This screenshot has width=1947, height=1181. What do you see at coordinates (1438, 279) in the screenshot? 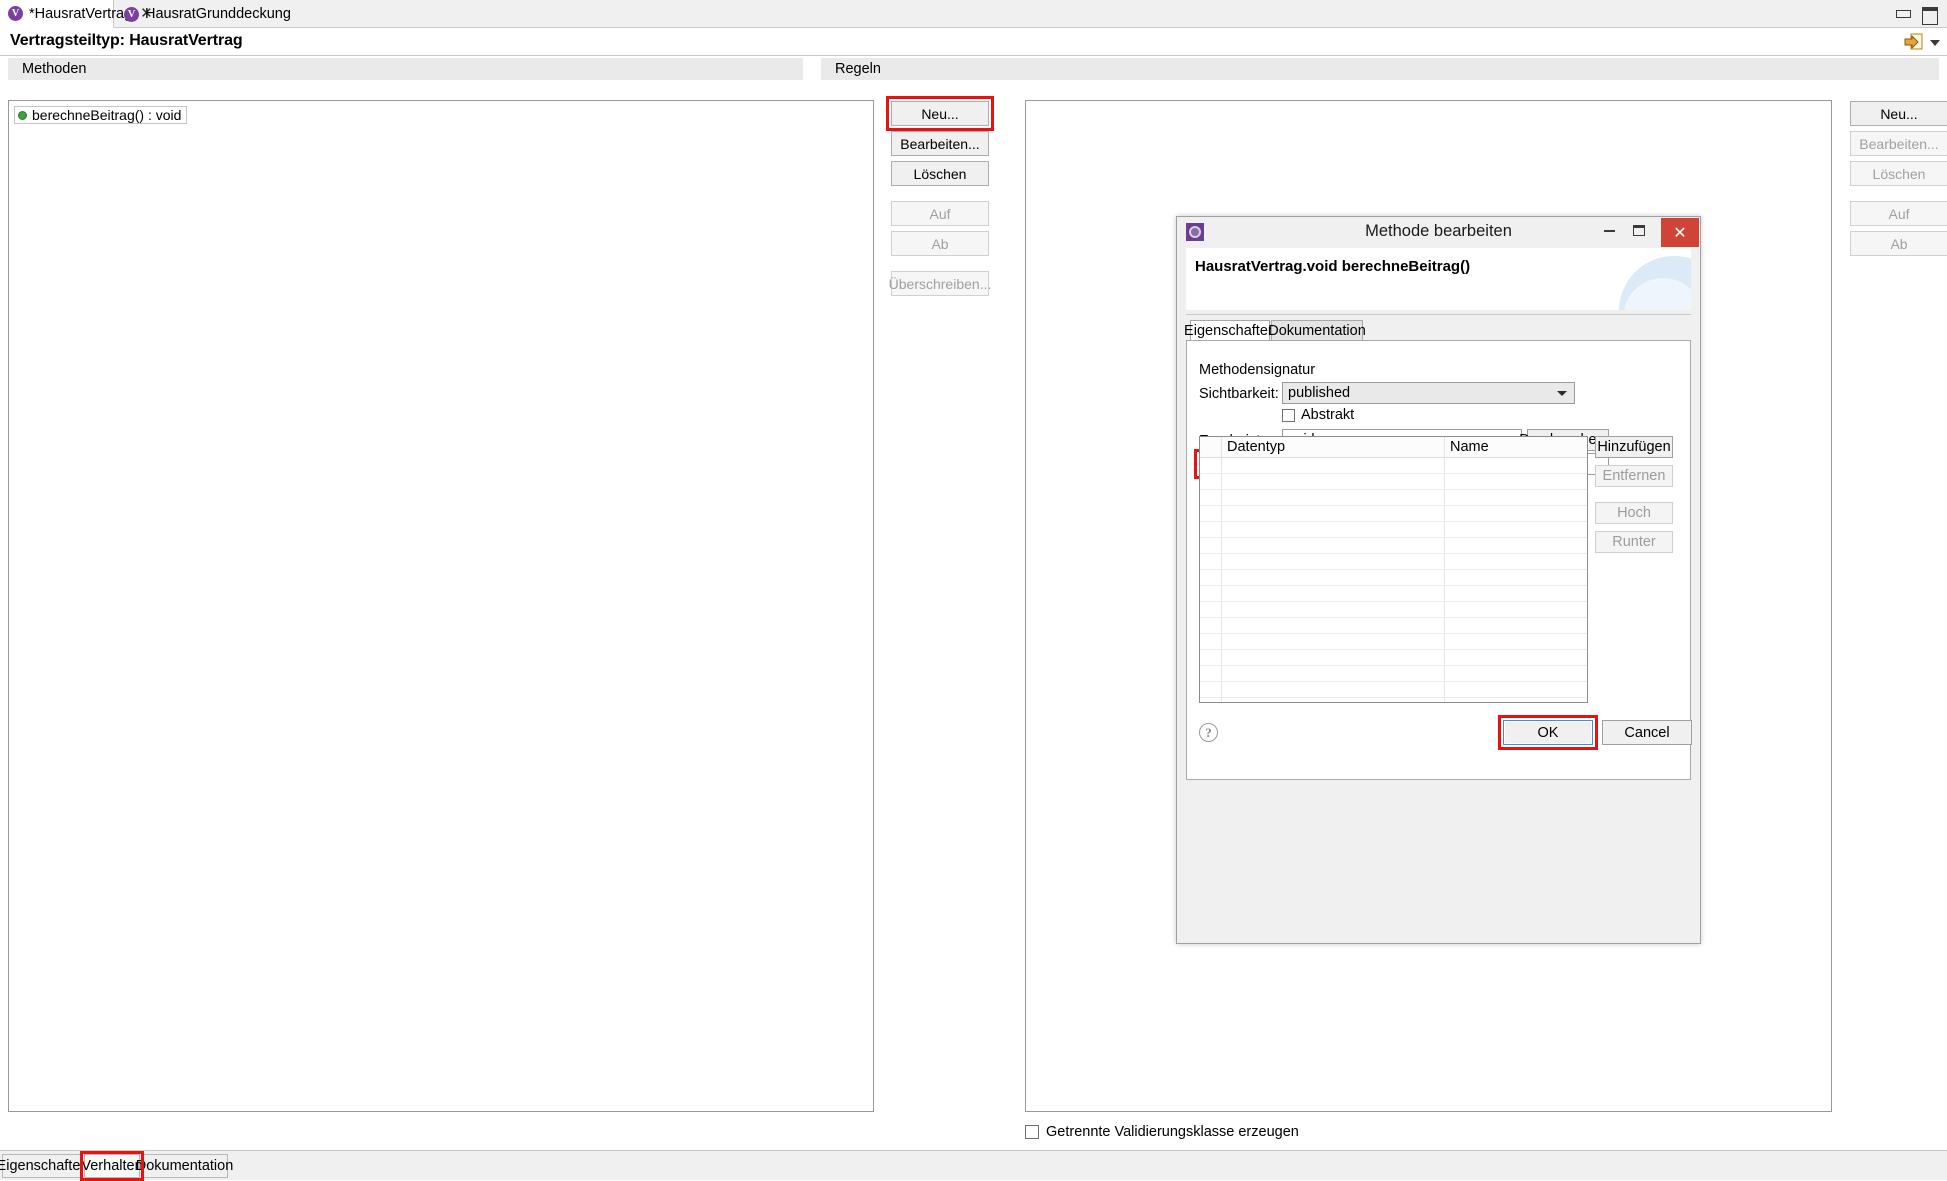
I see `dialog-header-banner: HausratVertrag.void berechneBeitrag()` at bounding box center [1438, 279].